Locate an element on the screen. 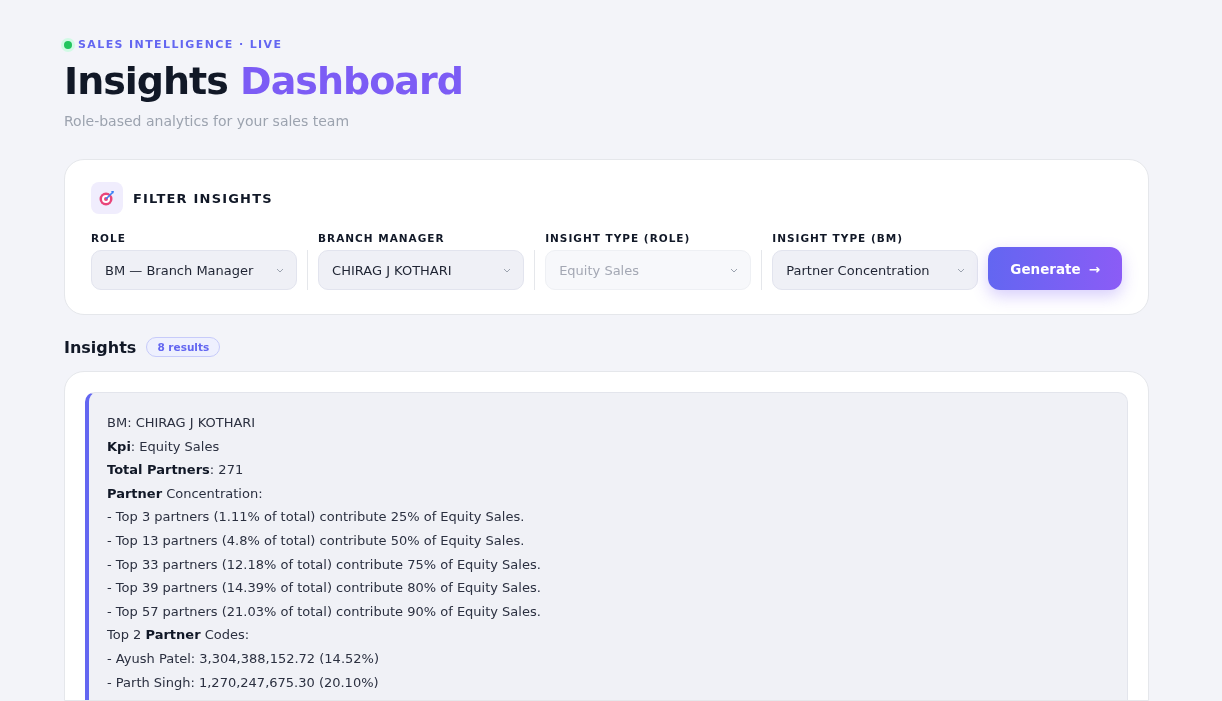  generate-button: Generate → is located at coordinates (1055, 268).